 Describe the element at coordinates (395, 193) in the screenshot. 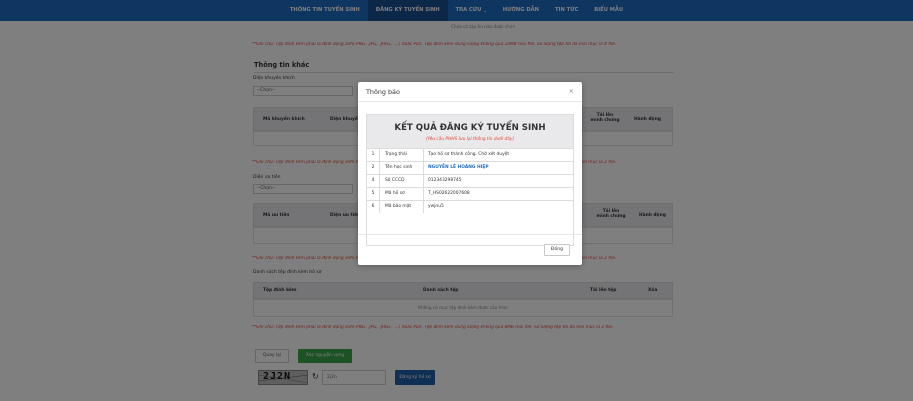

I see `row-label: Mã hồ sơ` at that location.